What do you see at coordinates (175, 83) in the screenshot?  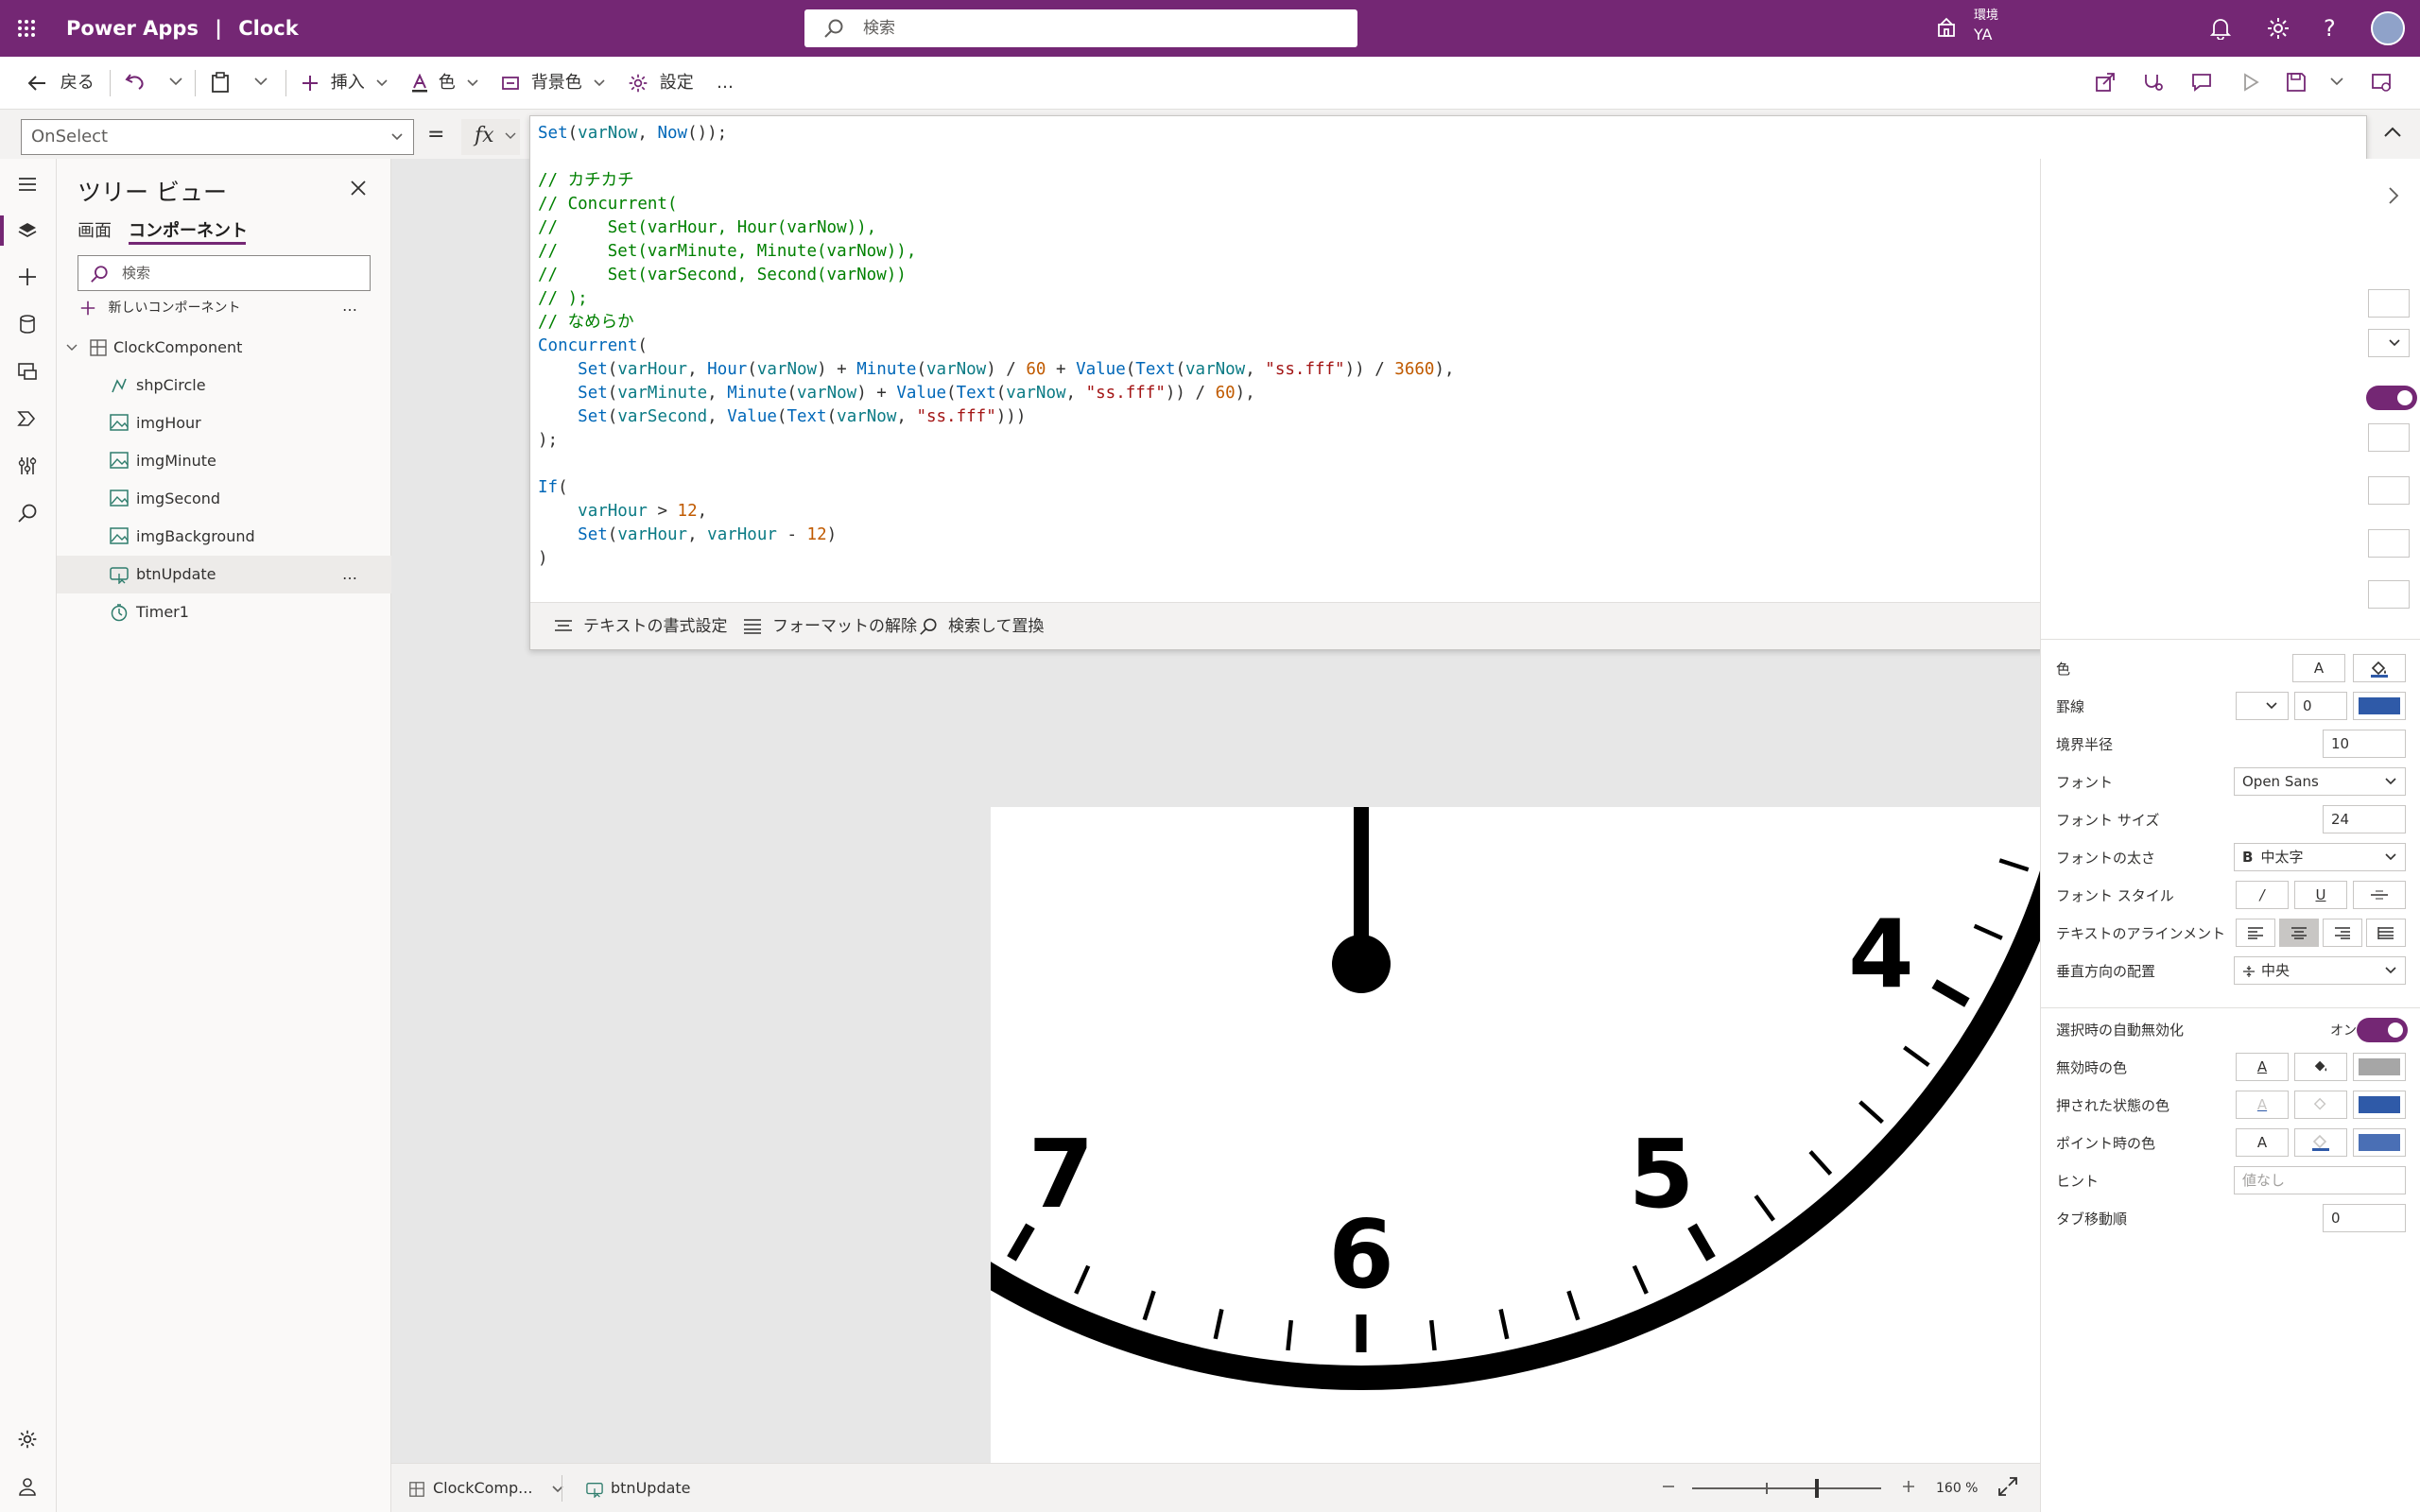 I see `undo-dropdown-chevron-icon` at bounding box center [175, 83].